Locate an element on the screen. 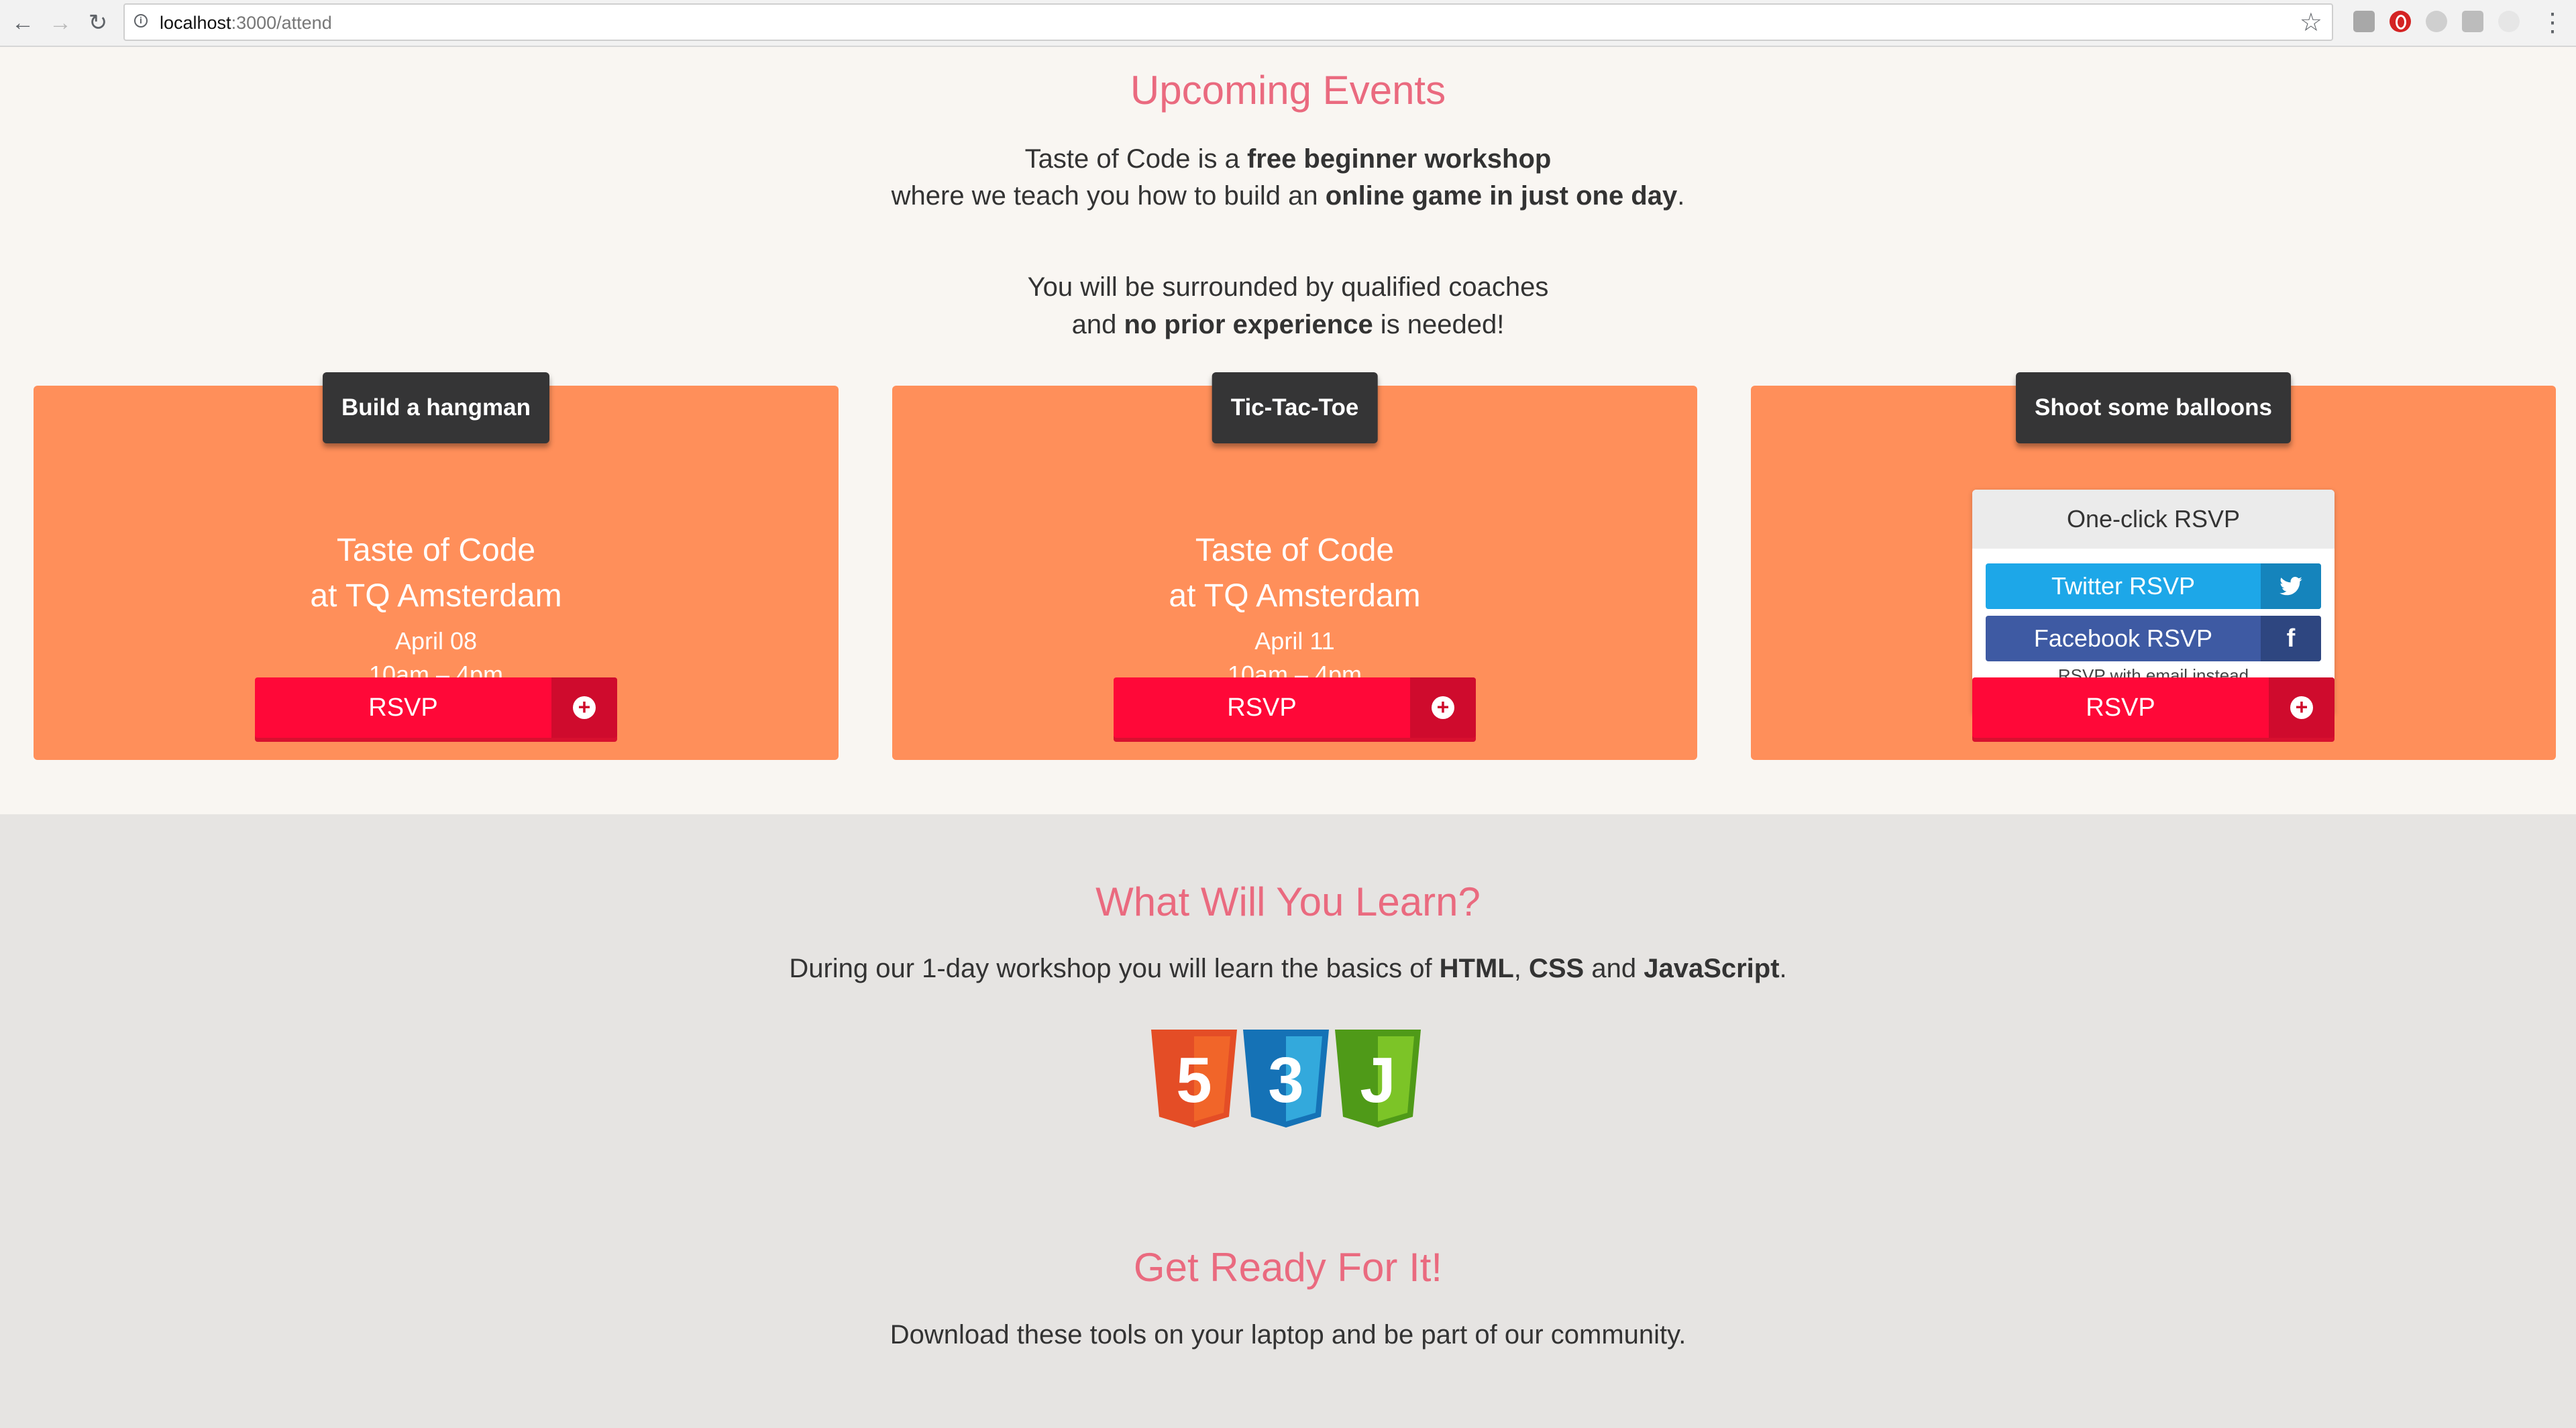  extension-grid-icon is located at coordinates (2472, 21).